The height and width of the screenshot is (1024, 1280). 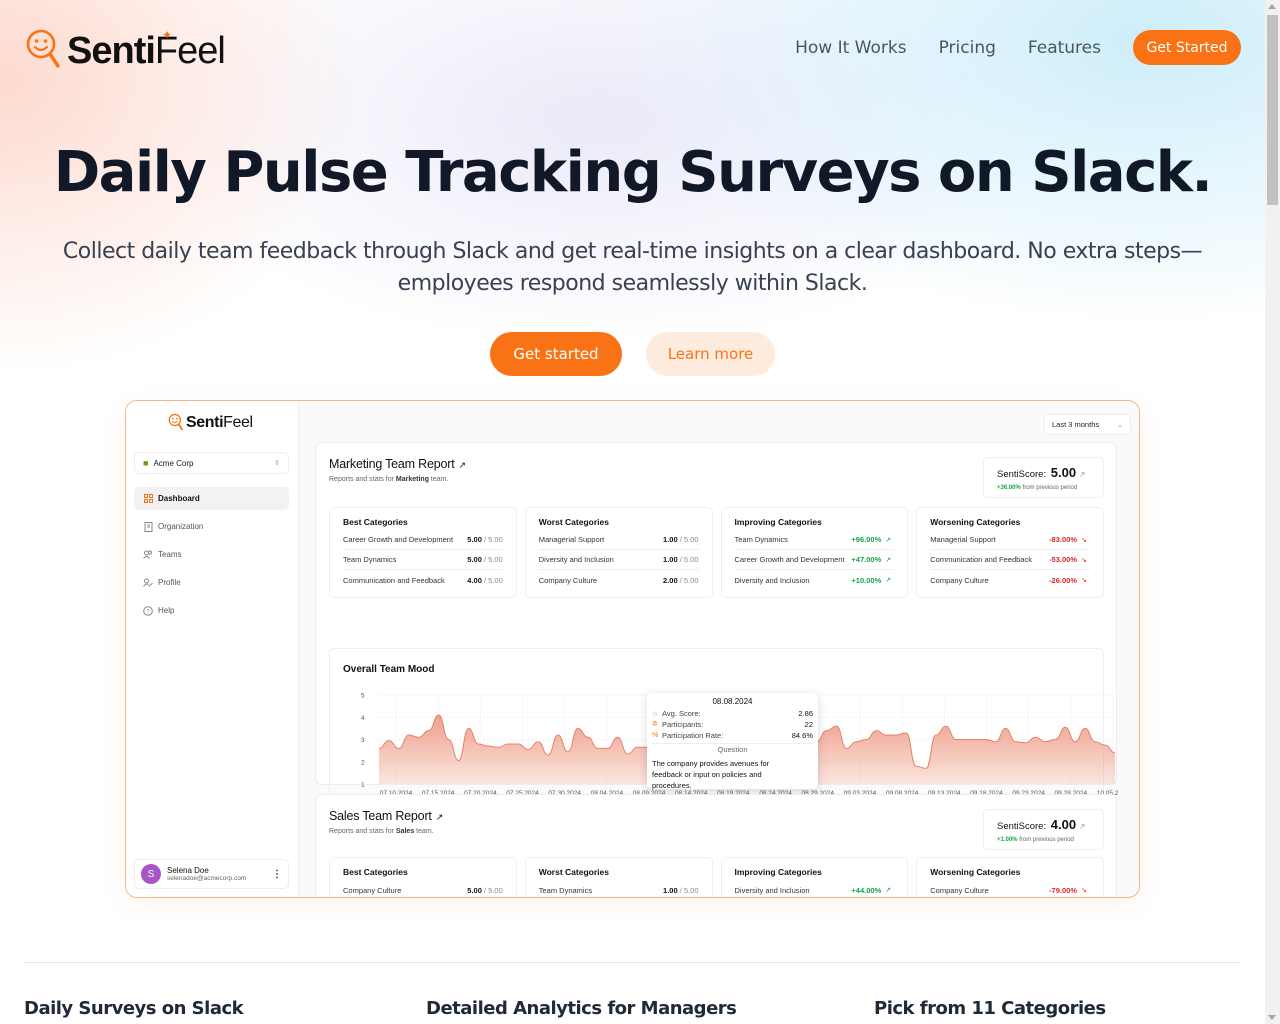 What do you see at coordinates (618, 580) in the screenshot?
I see `category-row: Company Culture 2.00 / 5.00` at bounding box center [618, 580].